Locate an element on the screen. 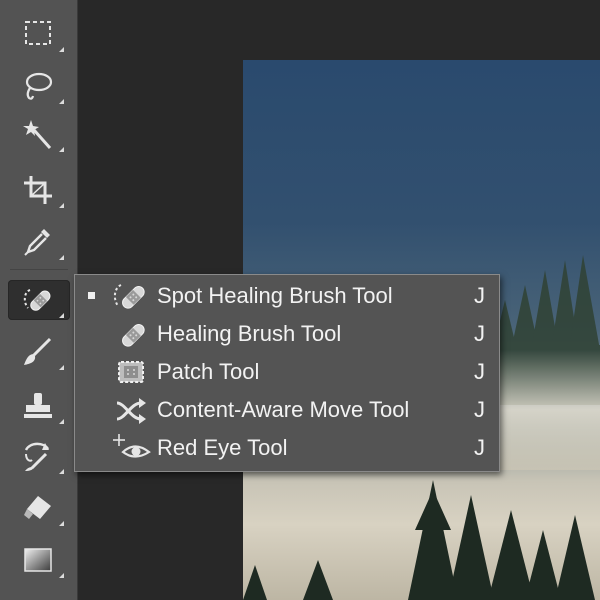 This screenshot has height=600, width=600. menu-item-label: Content-Aware Move Tool is located at coordinates (283, 409).